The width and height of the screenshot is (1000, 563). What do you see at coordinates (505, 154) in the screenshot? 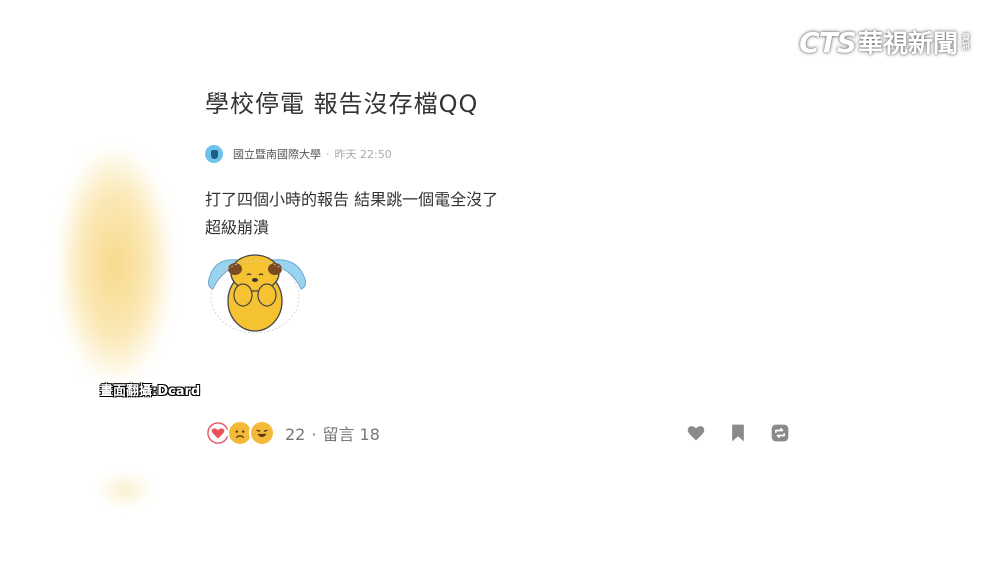
I see `post-meta: 國立暨南國際大學 · 昨天 22:50` at bounding box center [505, 154].